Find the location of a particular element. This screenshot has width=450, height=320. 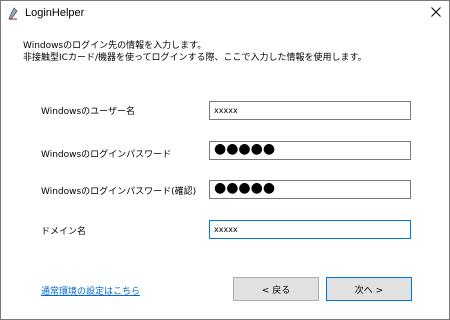

next-button: 次へ > is located at coordinates (369, 289).